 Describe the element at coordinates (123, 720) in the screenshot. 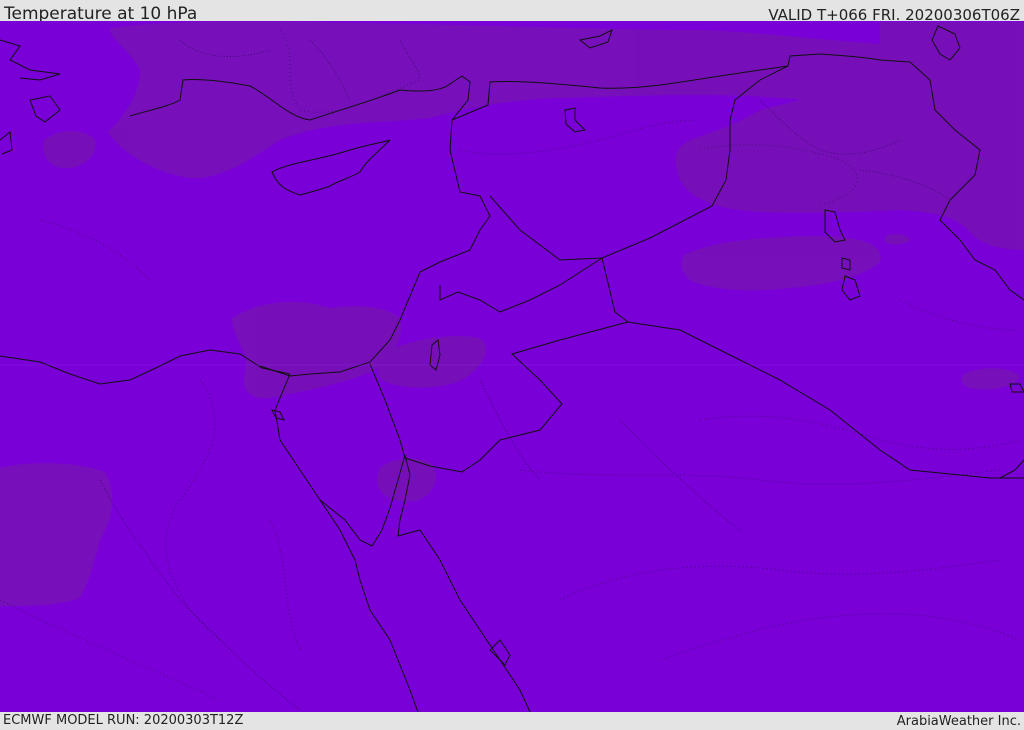

I see `model-run-label: ECMWF MODEL RUN: 20200303T12Z` at that location.